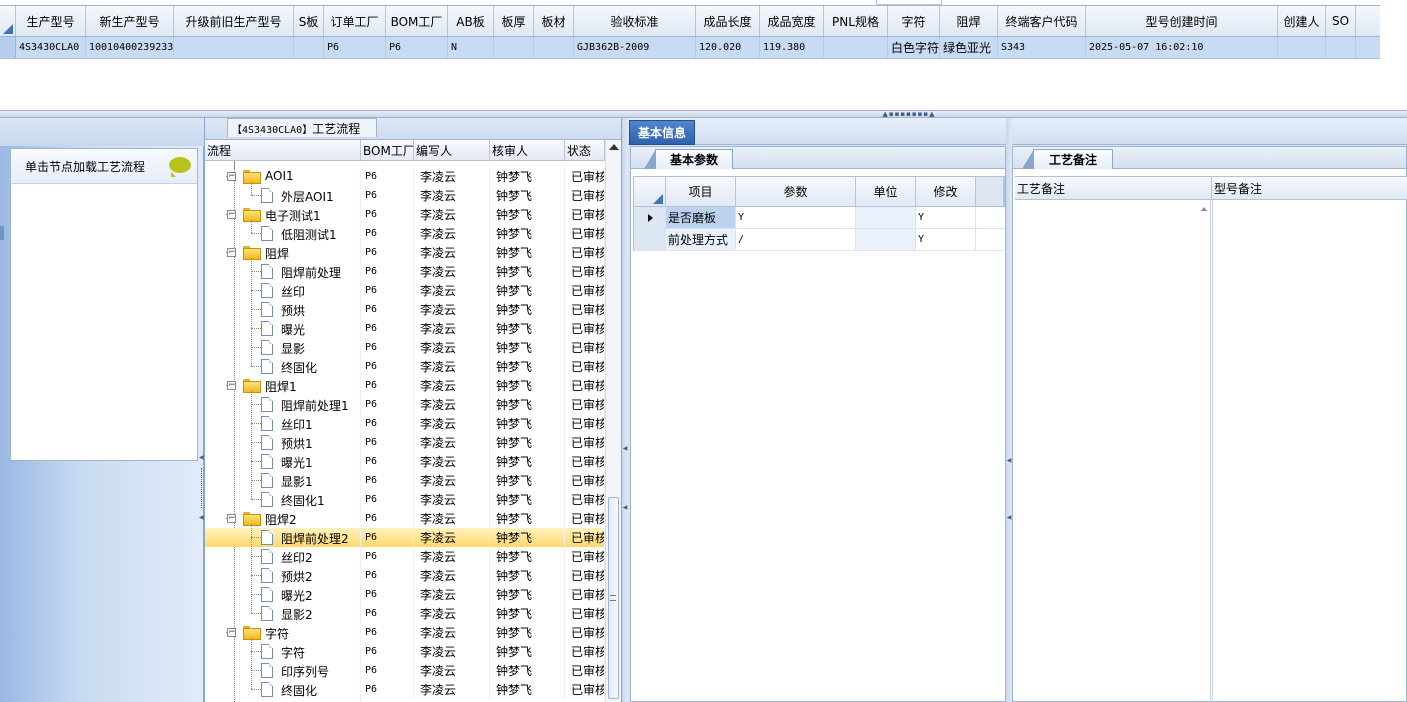 The image size is (1407, 702). What do you see at coordinates (283, 150) in the screenshot?
I see `tree-column-header: 流程` at bounding box center [283, 150].